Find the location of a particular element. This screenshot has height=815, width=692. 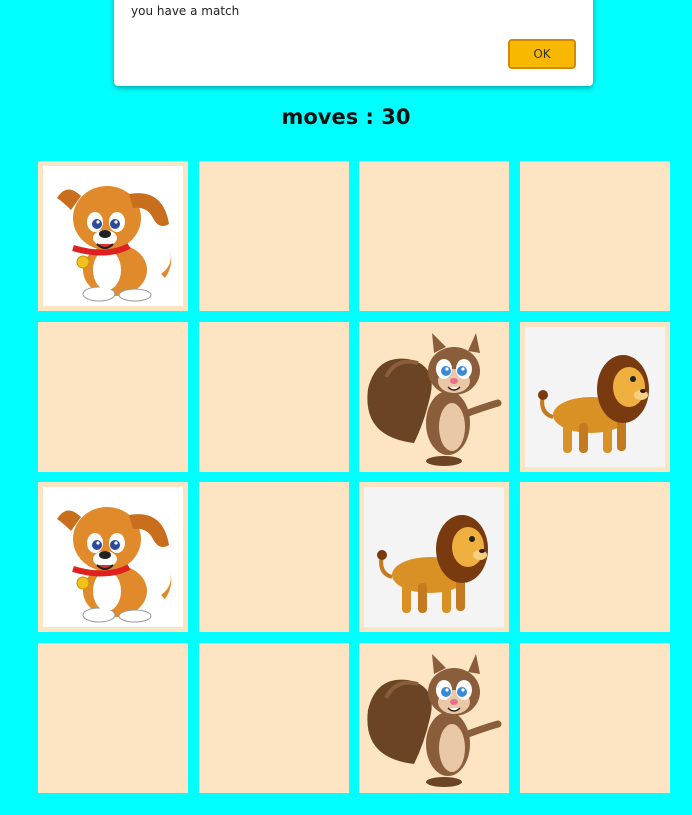

ok-button: OK is located at coordinates (542, 54).